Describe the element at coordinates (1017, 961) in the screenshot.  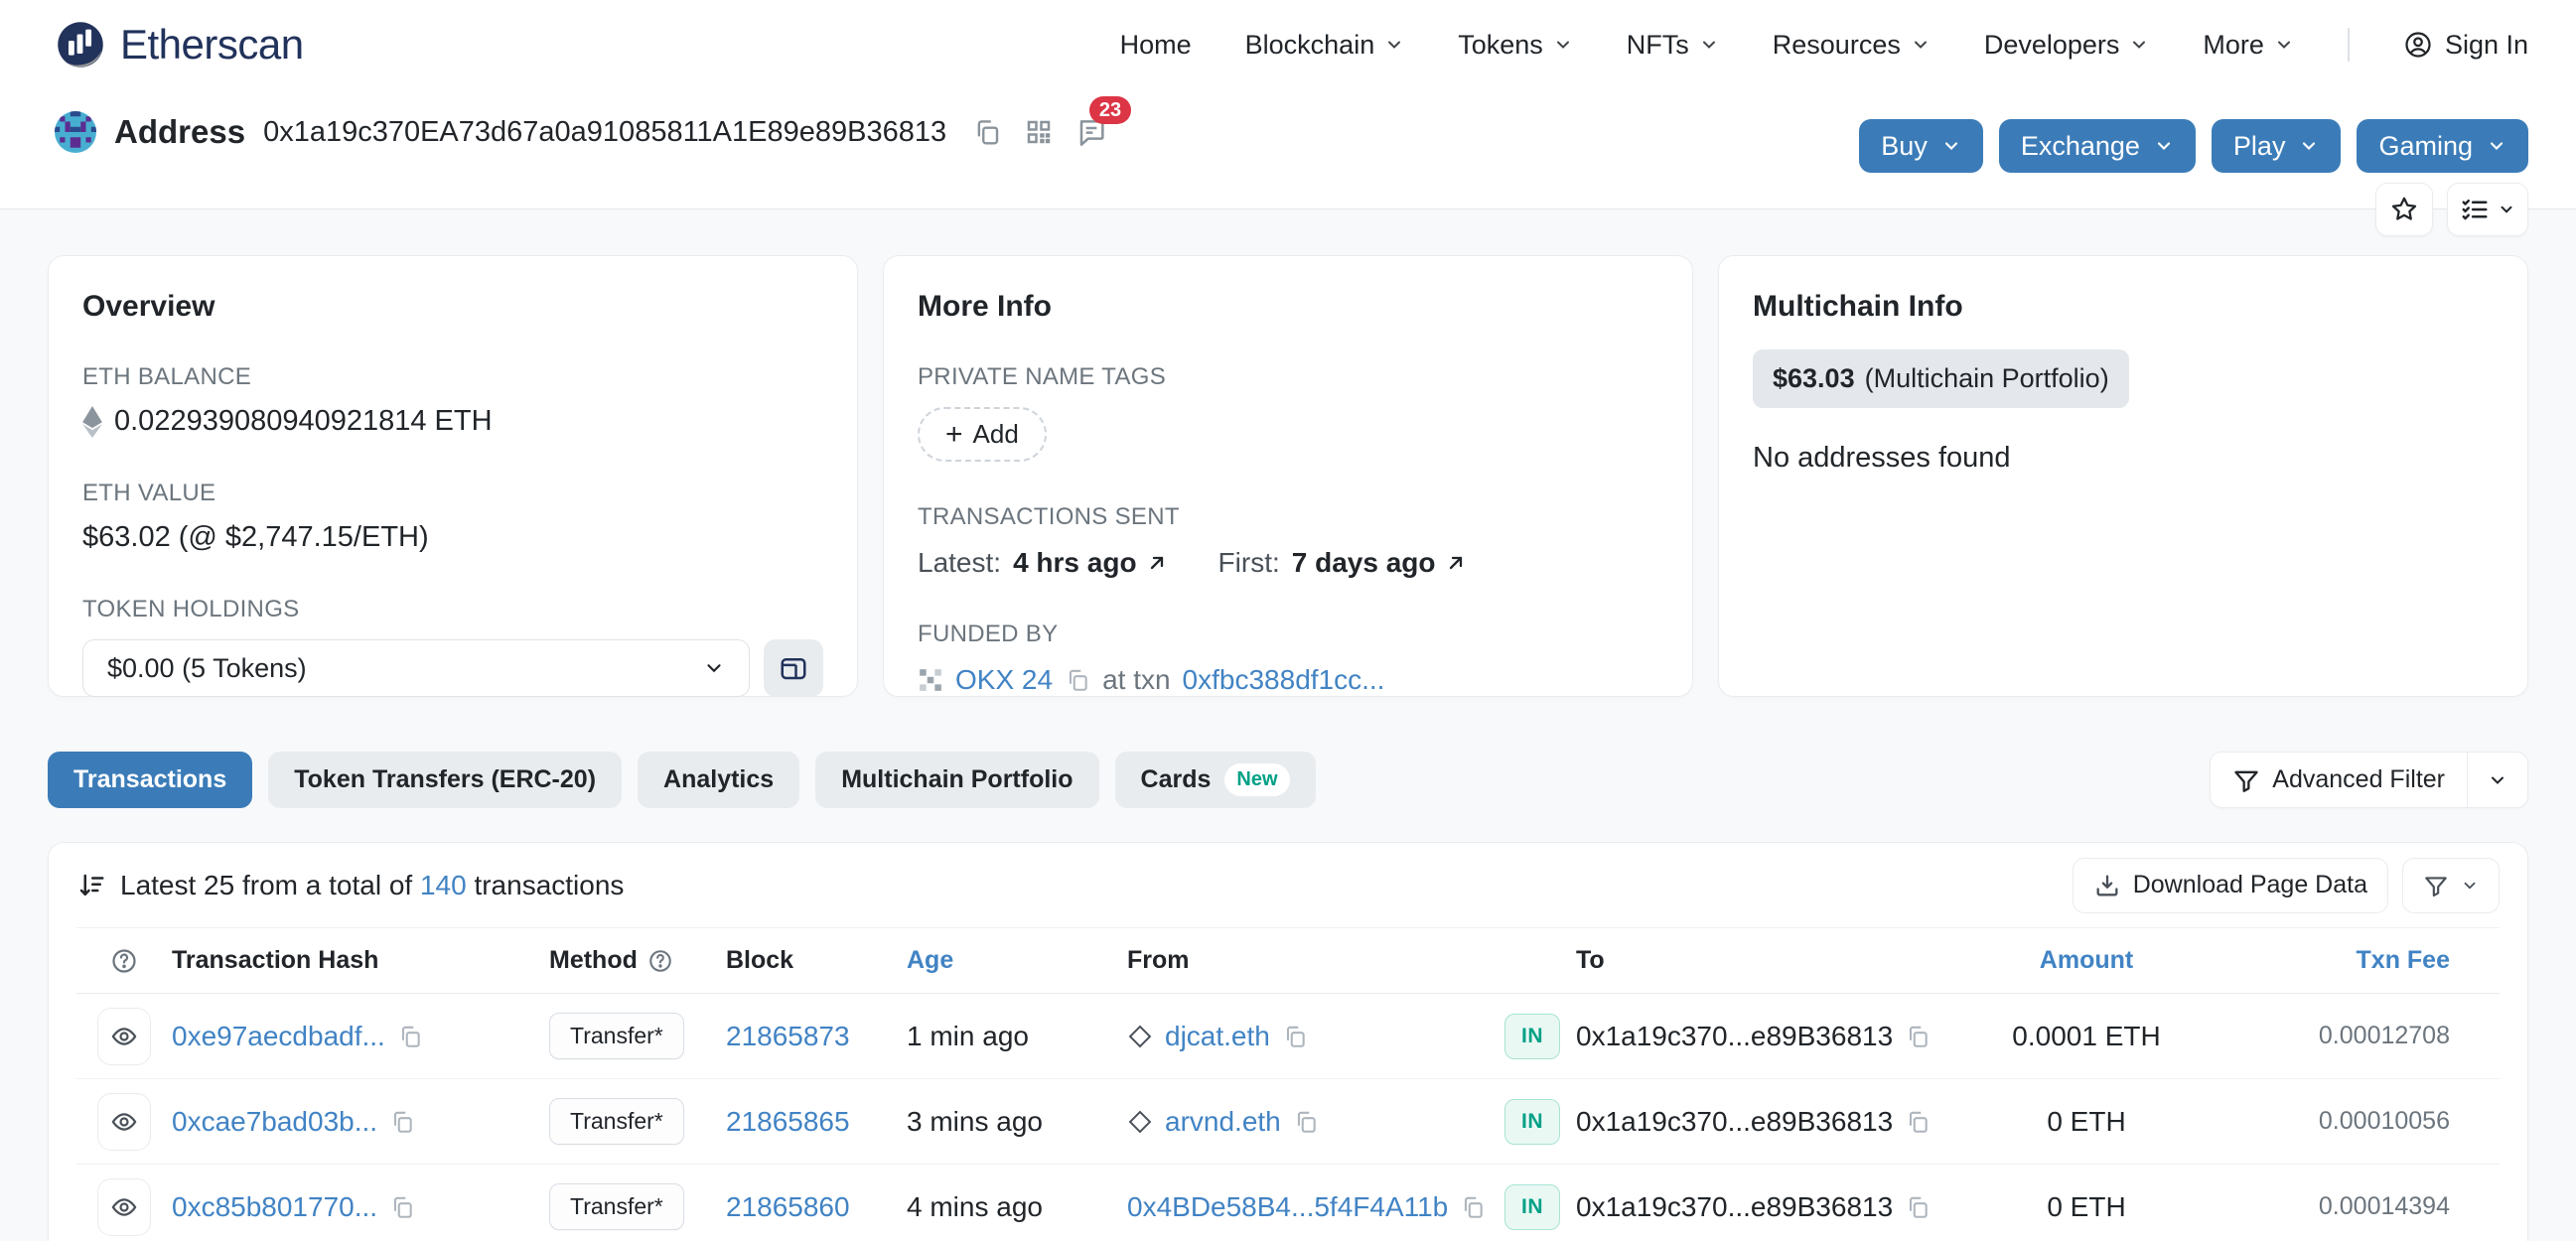
I see `col-age: Age` at that location.